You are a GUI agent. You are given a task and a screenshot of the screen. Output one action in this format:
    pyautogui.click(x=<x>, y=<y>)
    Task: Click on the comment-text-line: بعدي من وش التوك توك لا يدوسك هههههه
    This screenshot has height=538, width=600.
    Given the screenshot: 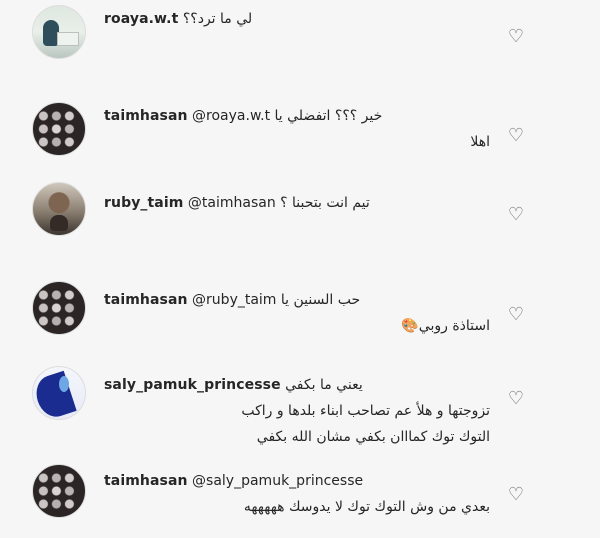 What is the action you would take?
    pyautogui.click(x=366, y=507)
    